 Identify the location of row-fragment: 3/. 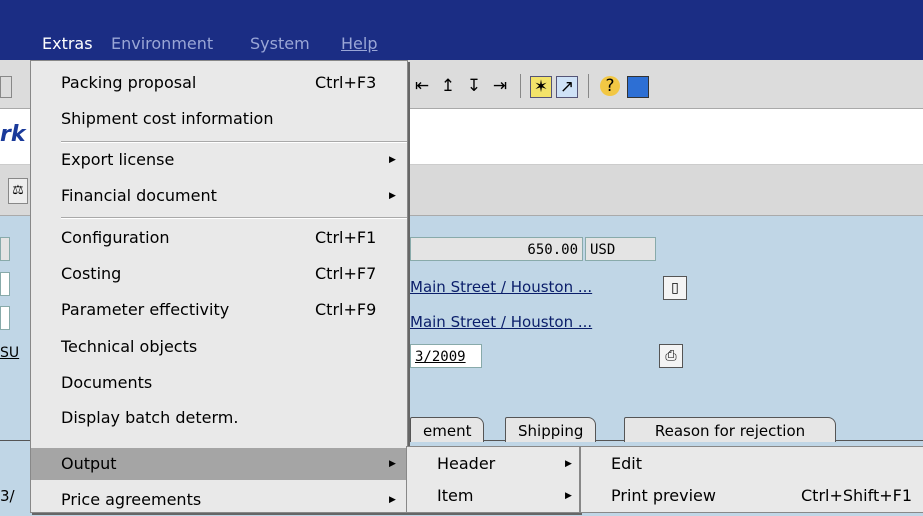
(7, 496).